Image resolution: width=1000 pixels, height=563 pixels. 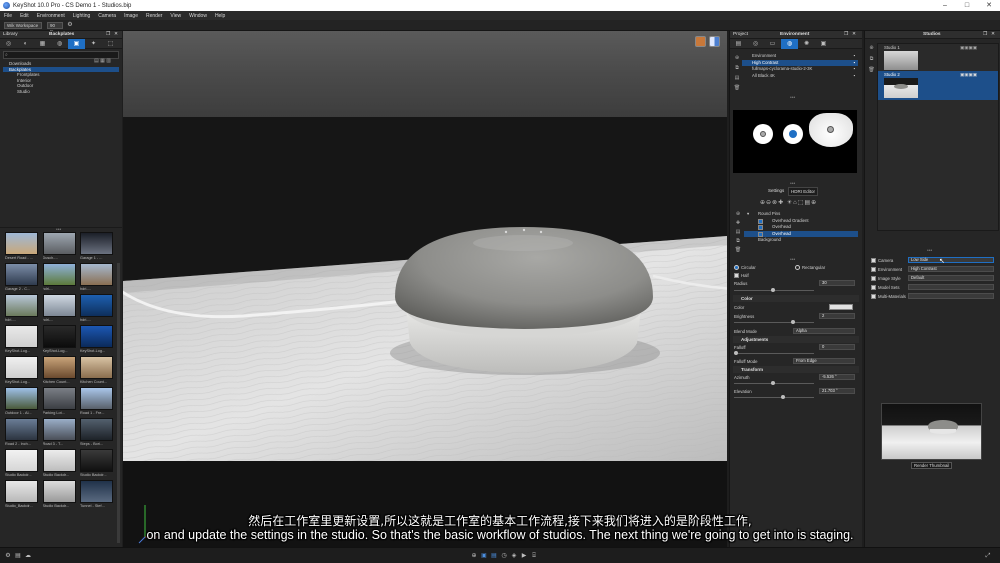 What do you see at coordinates (797, 267) in the screenshot?
I see `rectangular-radio` at bounding box center [797, 267].